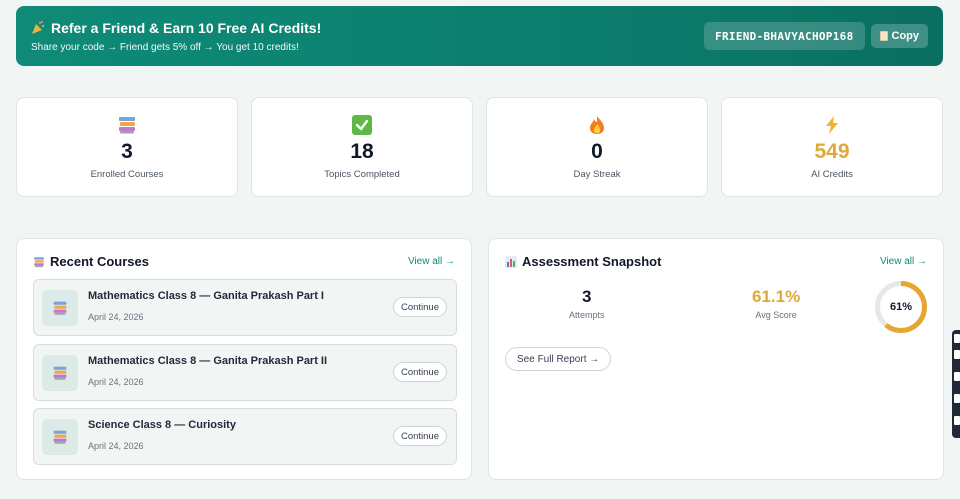 This screenshot has width=960, height=499. What do you see at coordinates (431, 261) in the screenshot?
I see `view-all-courses-link: View all →` at bounding box center [431, 261].